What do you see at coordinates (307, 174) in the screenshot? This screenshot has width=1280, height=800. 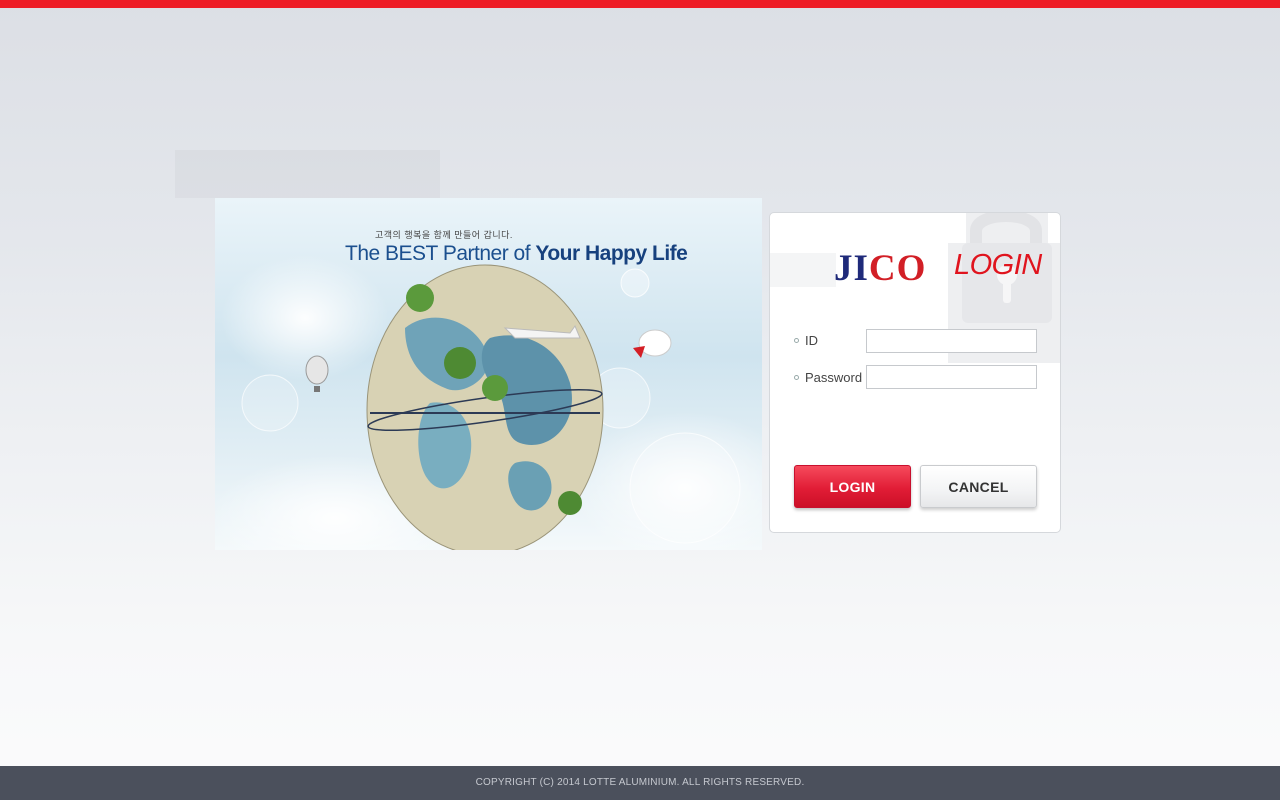 I see `background-strip` at bounding box center [307, 174].